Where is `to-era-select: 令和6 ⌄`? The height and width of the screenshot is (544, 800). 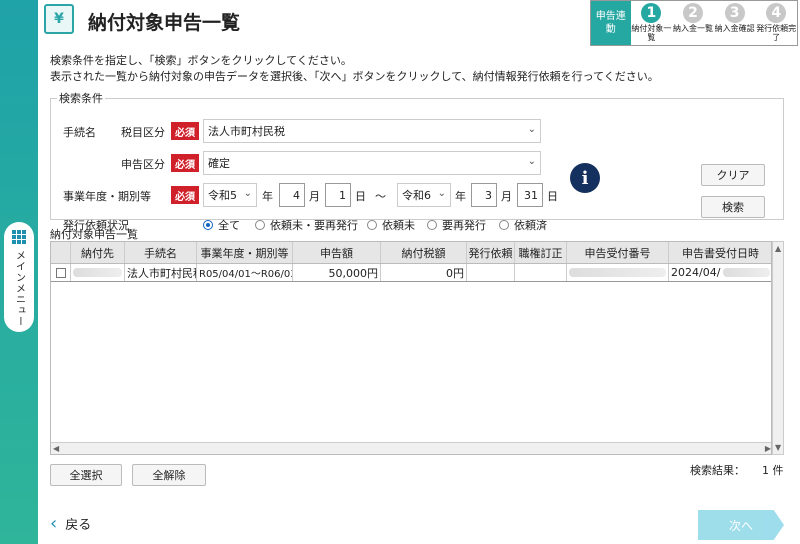
to-era-select: 令和6 ⌄ is located at coordinates (424, 195).